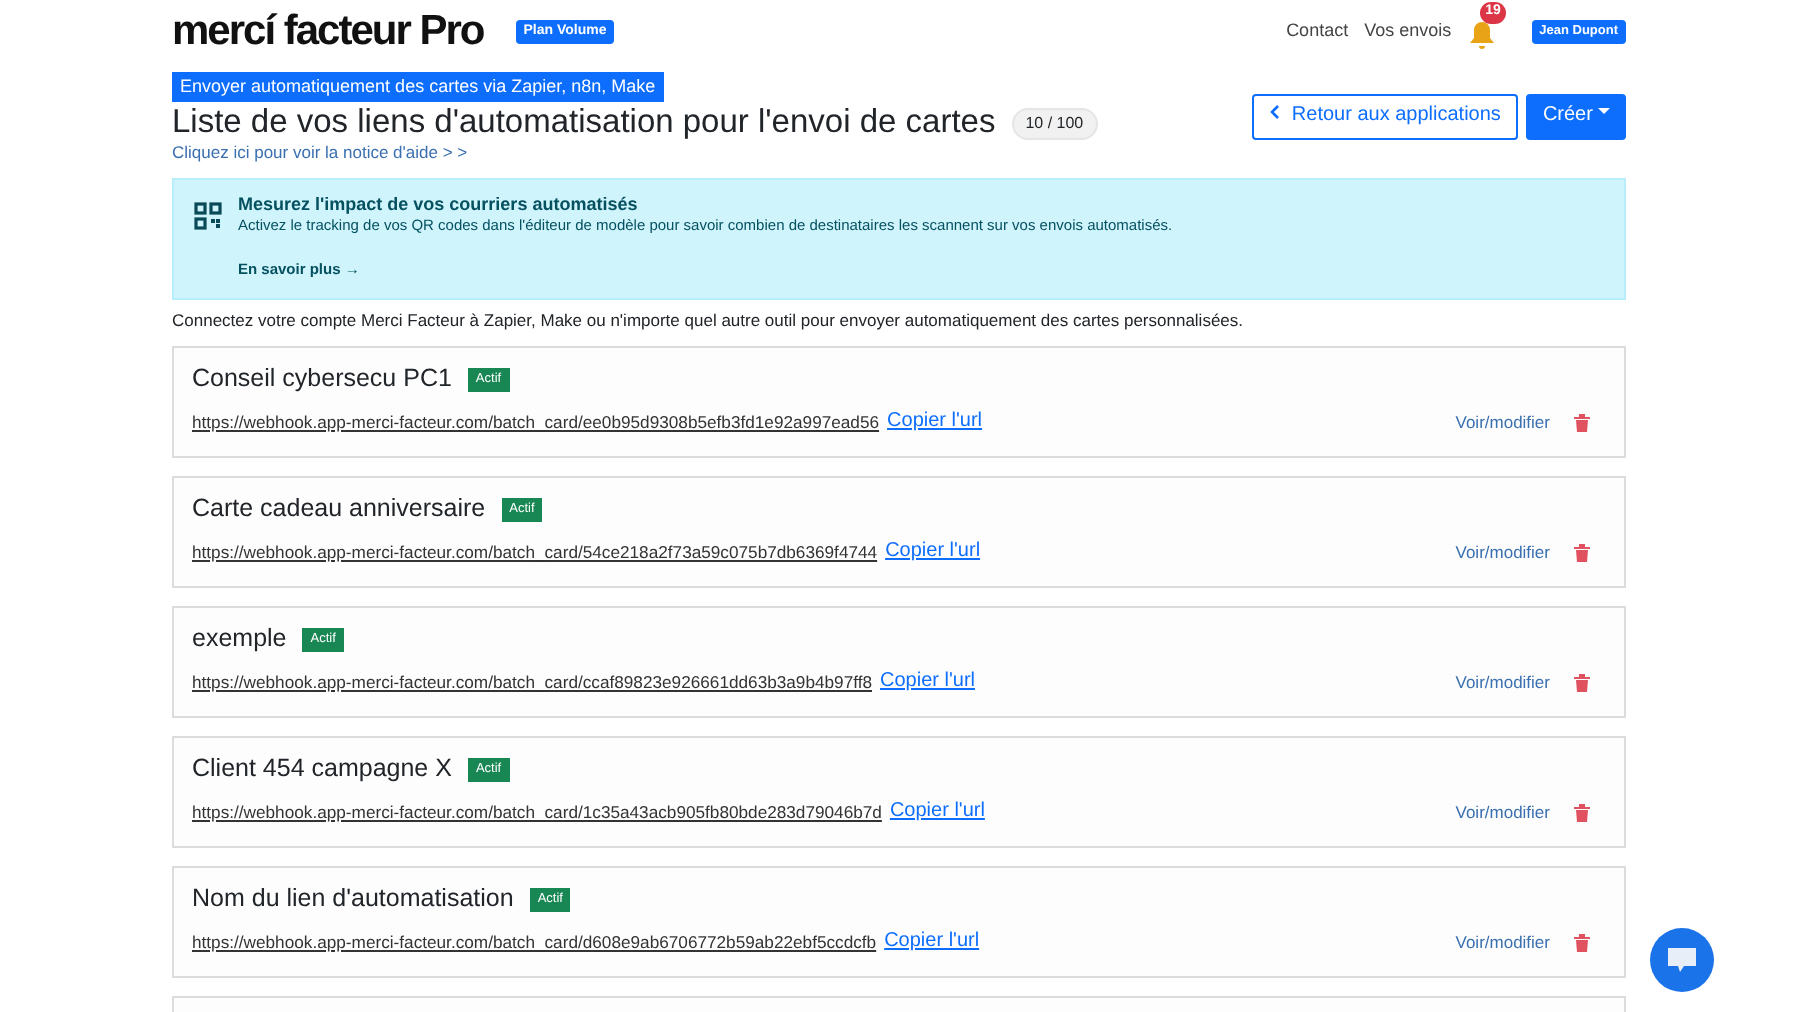  Describe the element at coordinates (536, 422) in the screenshot. I see `webhook-url: https://webhook.app-merci-facteur.com/batch_card/ee0b95d9308b5efb3fd1e92a997ead56` at that location.